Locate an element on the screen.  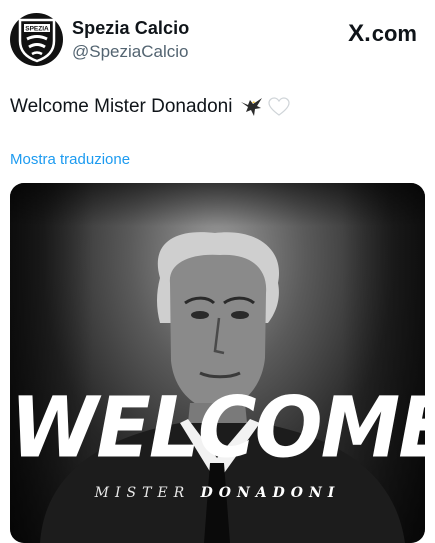
display-name: Spezia Calcio is located at coordinates (130, 28).